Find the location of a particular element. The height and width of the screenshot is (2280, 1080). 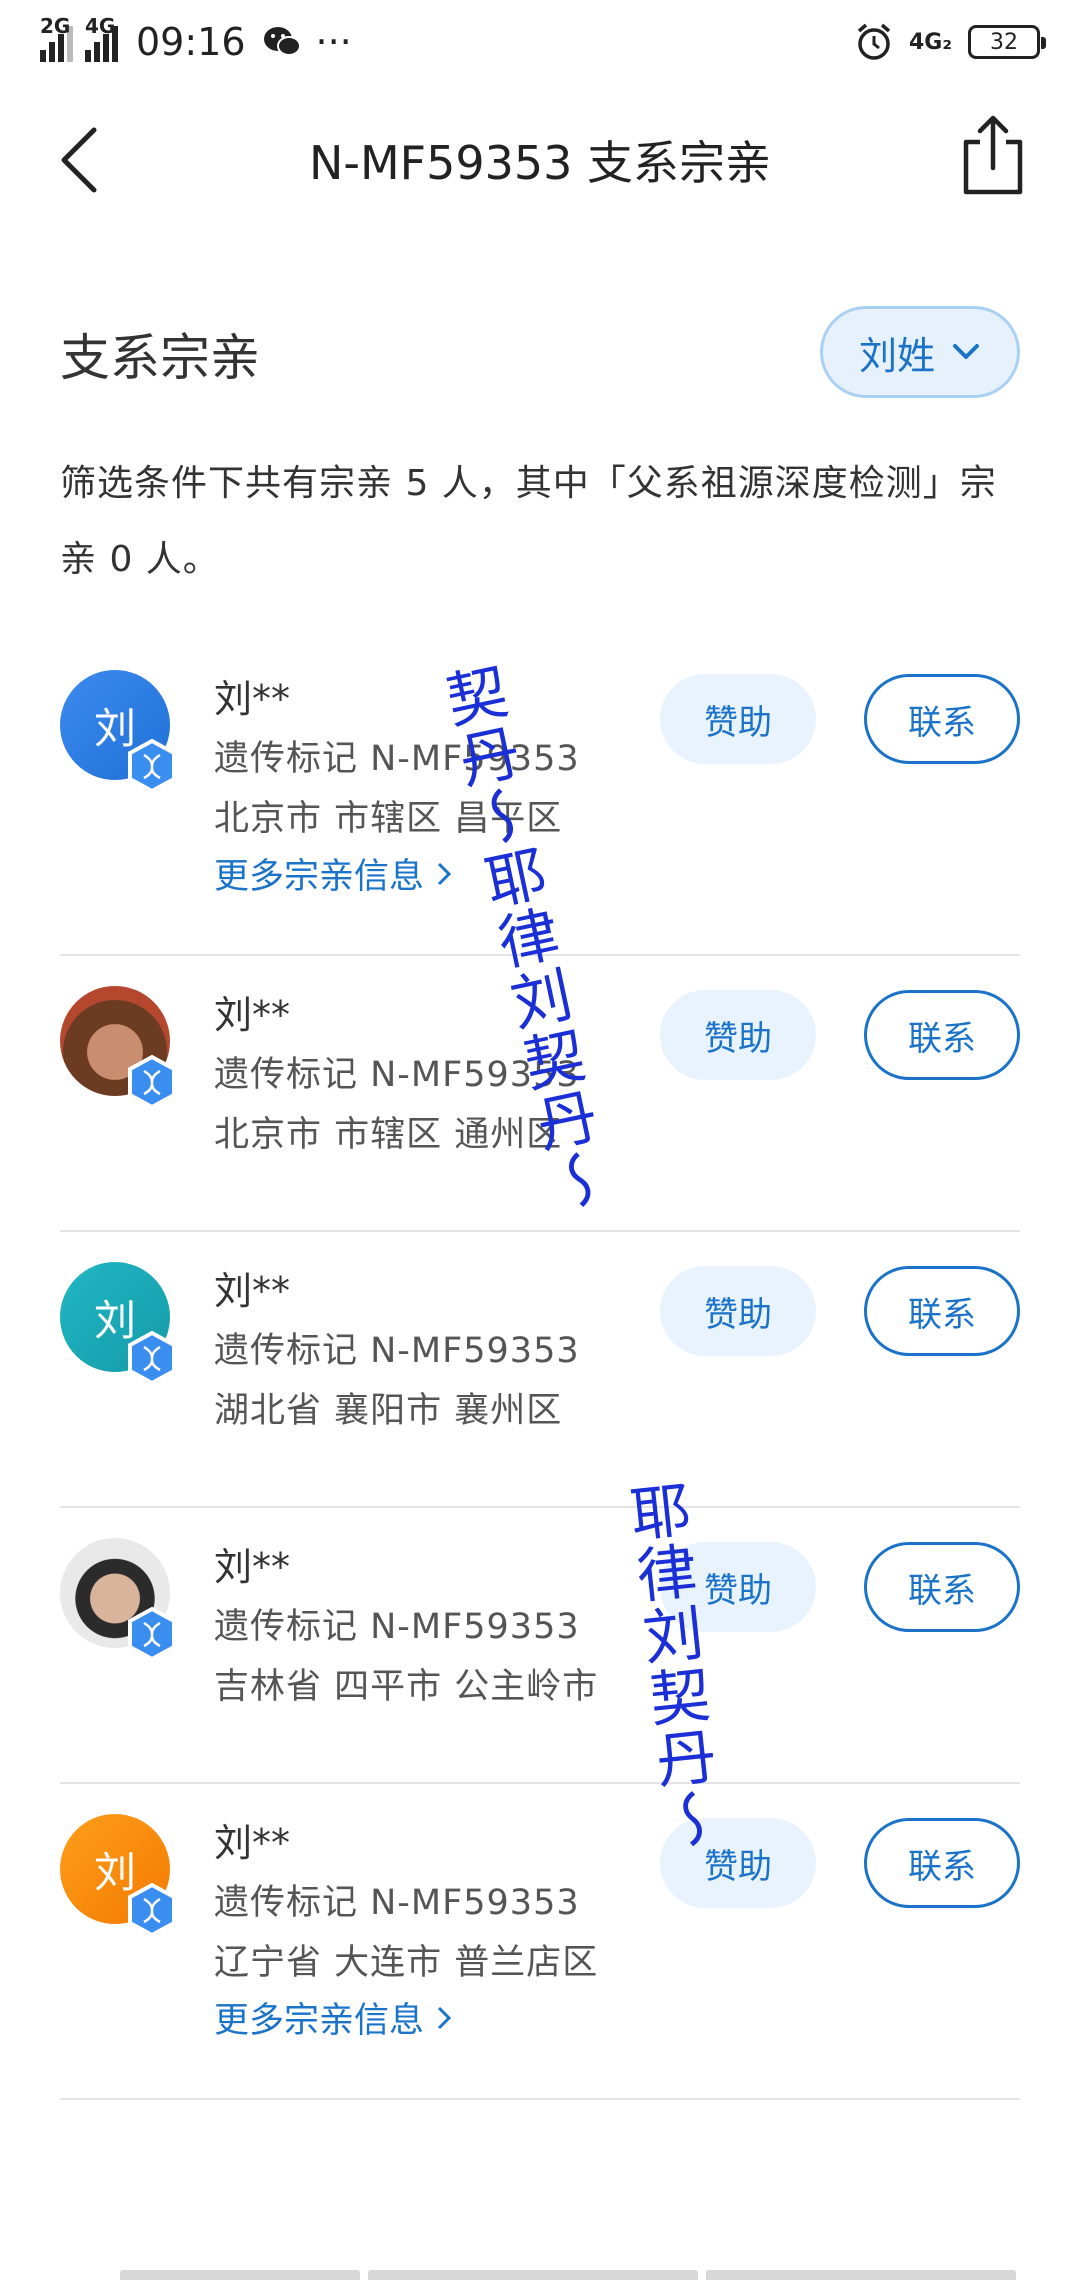

signal-sim2-icon: 4G is located at coordinates (101, 38).